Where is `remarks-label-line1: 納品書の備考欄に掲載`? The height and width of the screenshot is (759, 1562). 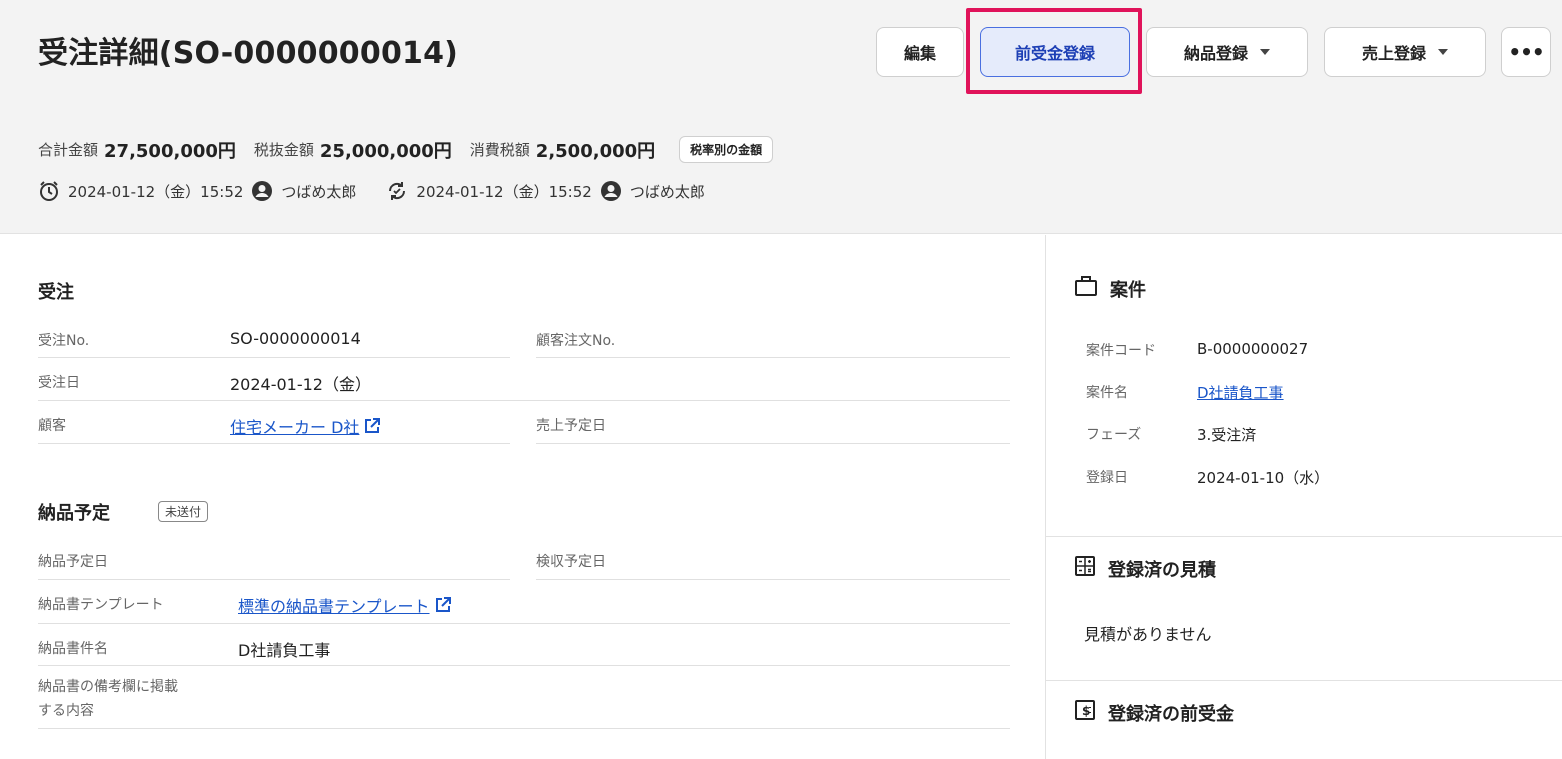
remarks-label-line1: 納品書の備考欄に掲載 is located at coordinates (108, 687).